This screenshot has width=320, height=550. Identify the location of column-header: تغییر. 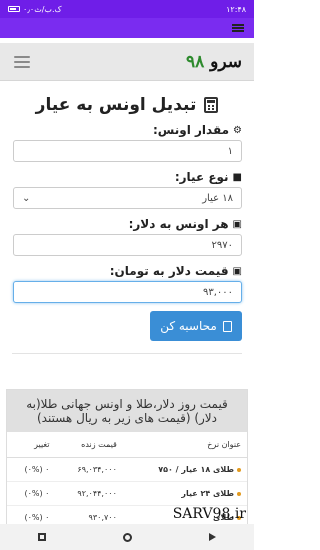
(31, 445).